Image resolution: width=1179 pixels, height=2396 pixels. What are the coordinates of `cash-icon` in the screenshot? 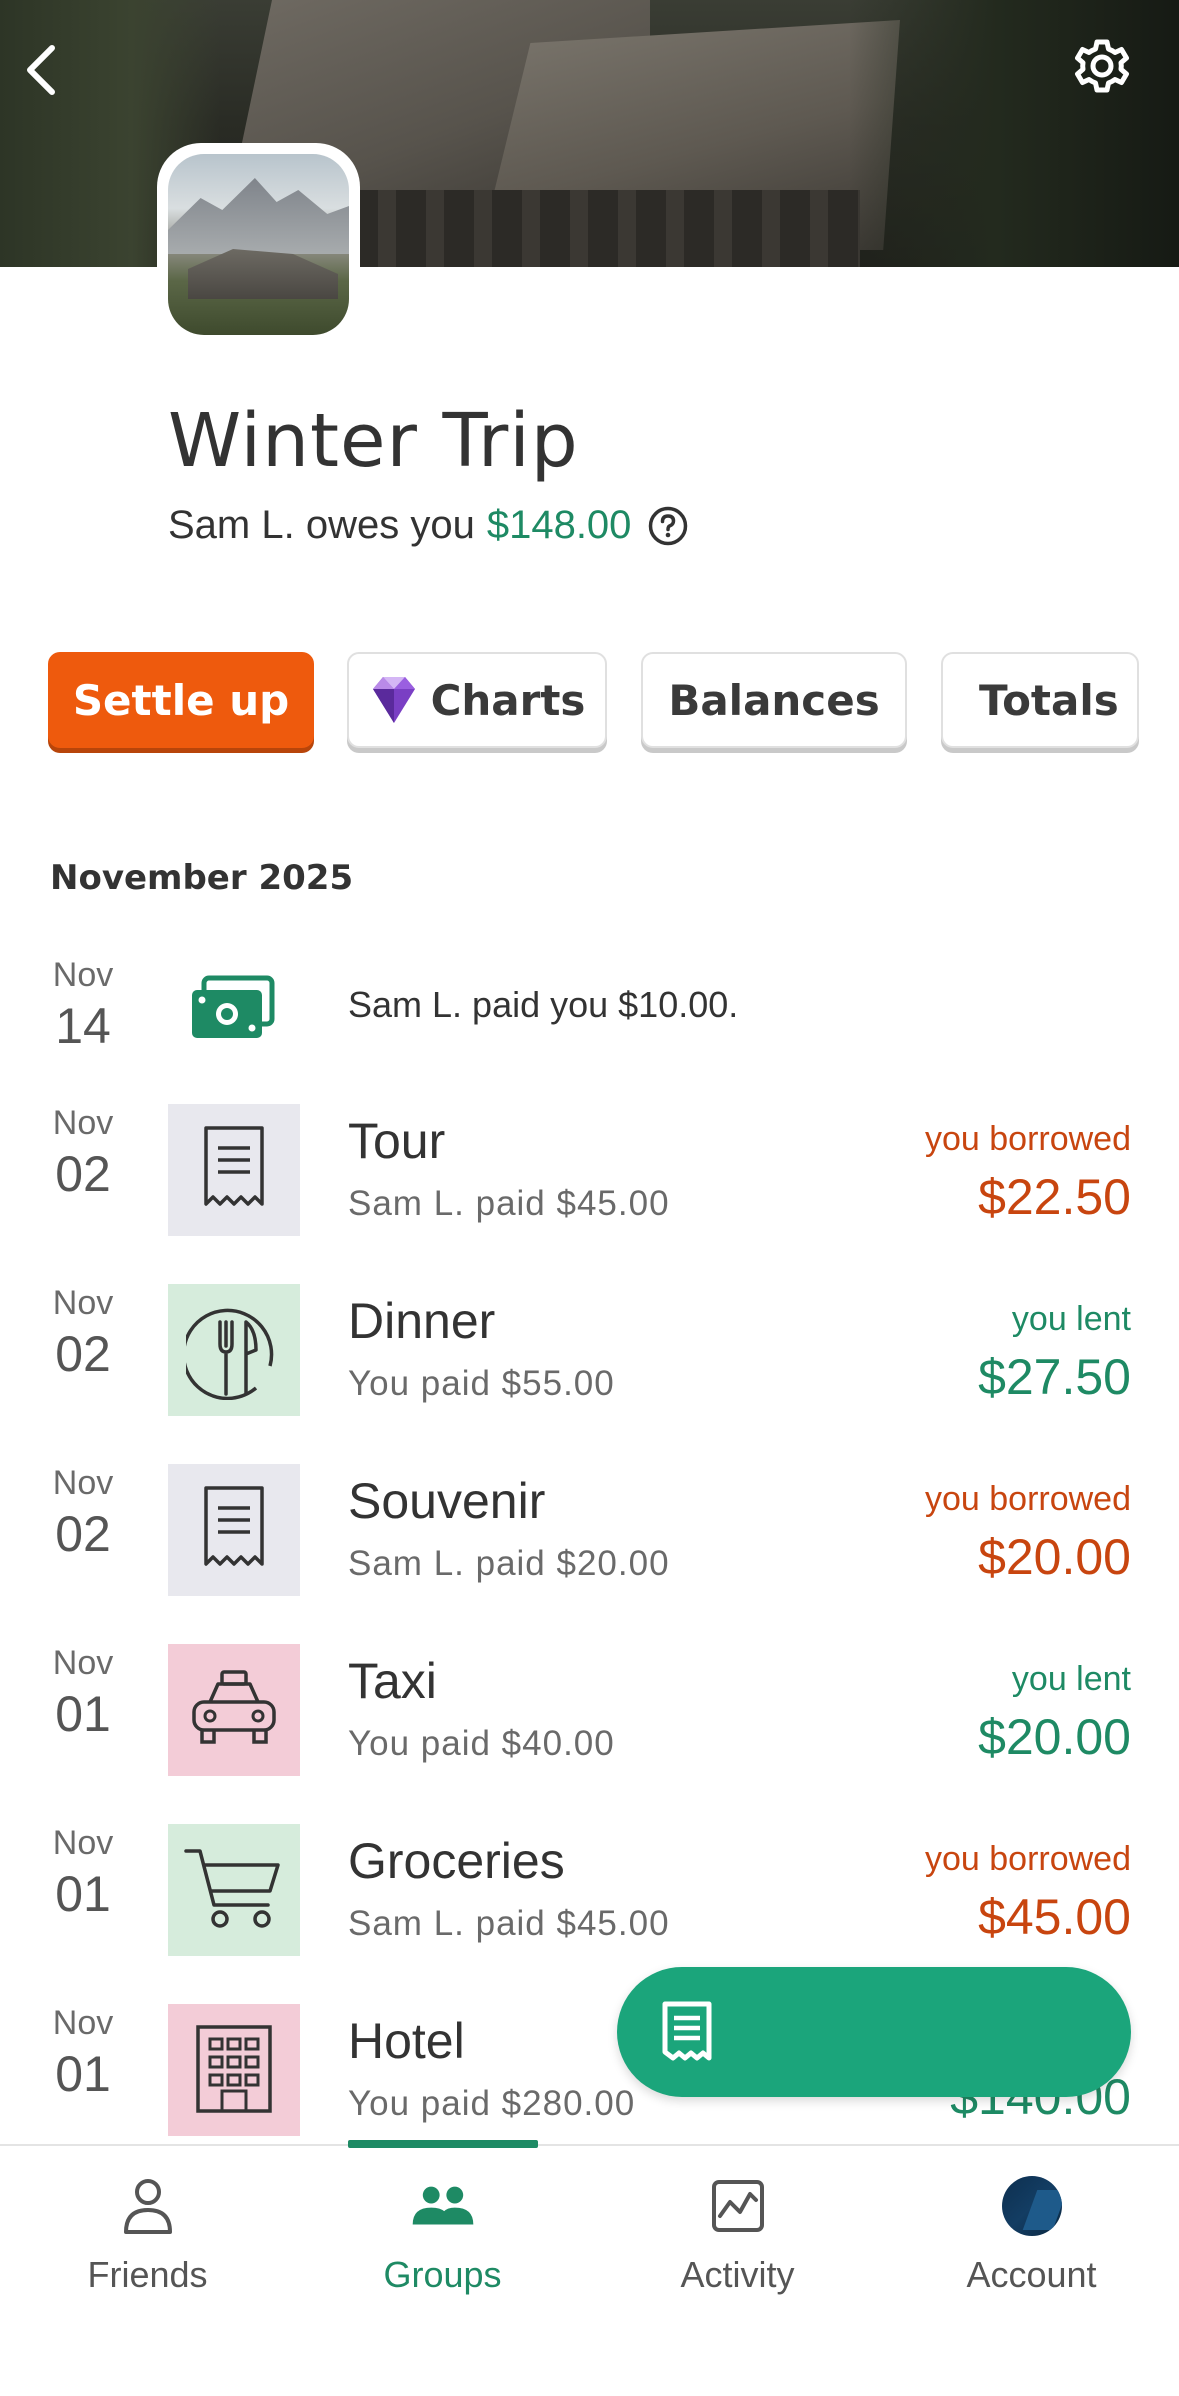 It's located at (233, 1006).